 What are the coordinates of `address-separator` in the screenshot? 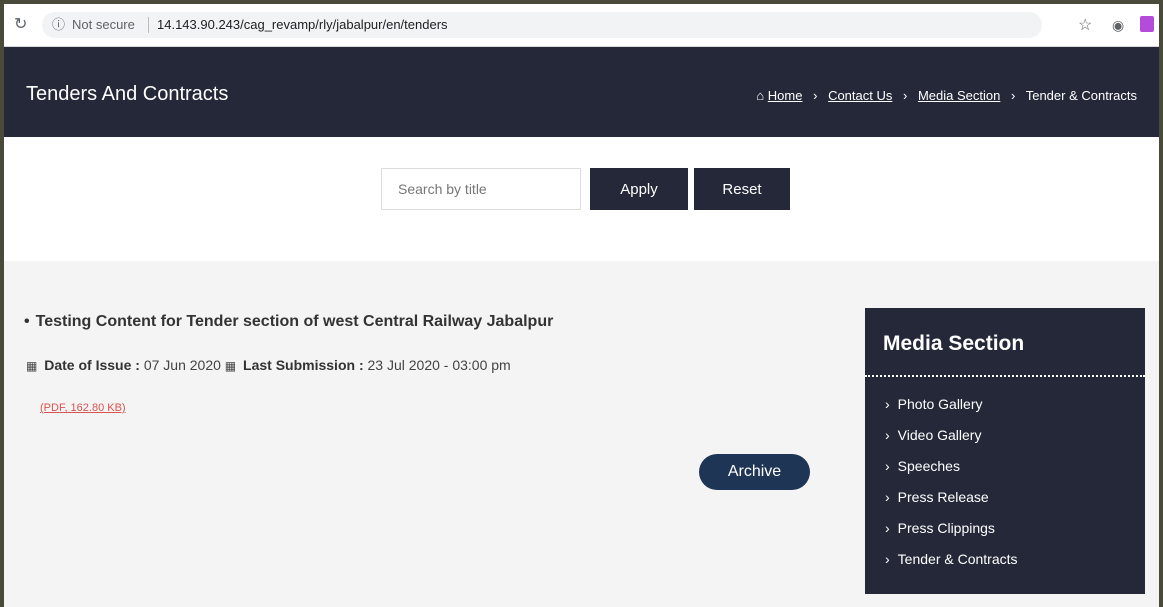 It's located at (148, 25).